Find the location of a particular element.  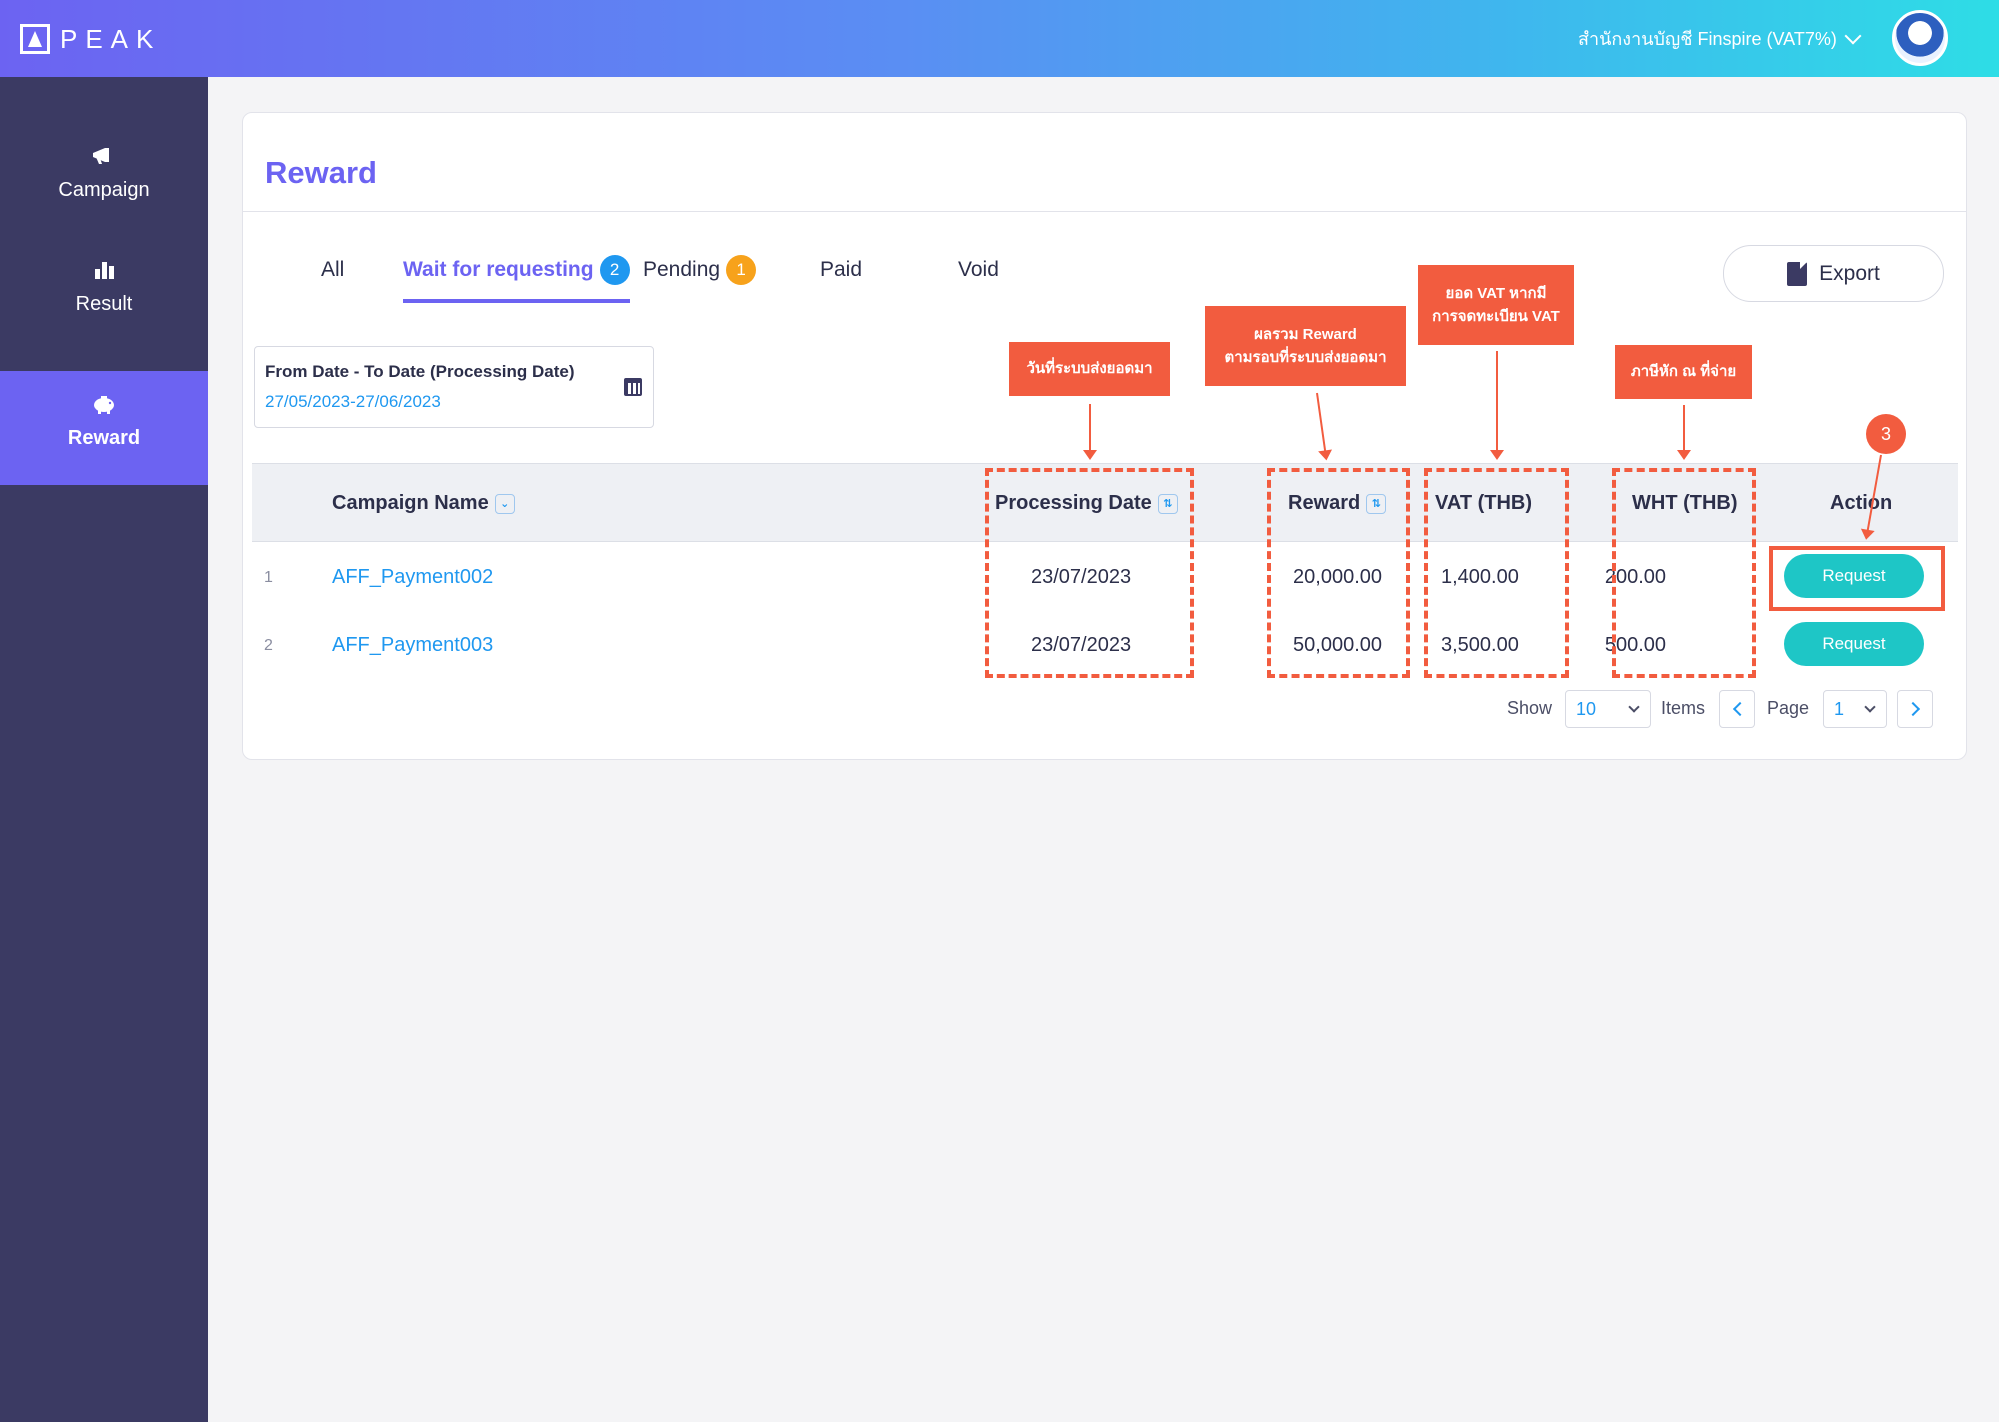

show-label: Show is located at coordinates (1530, 708).